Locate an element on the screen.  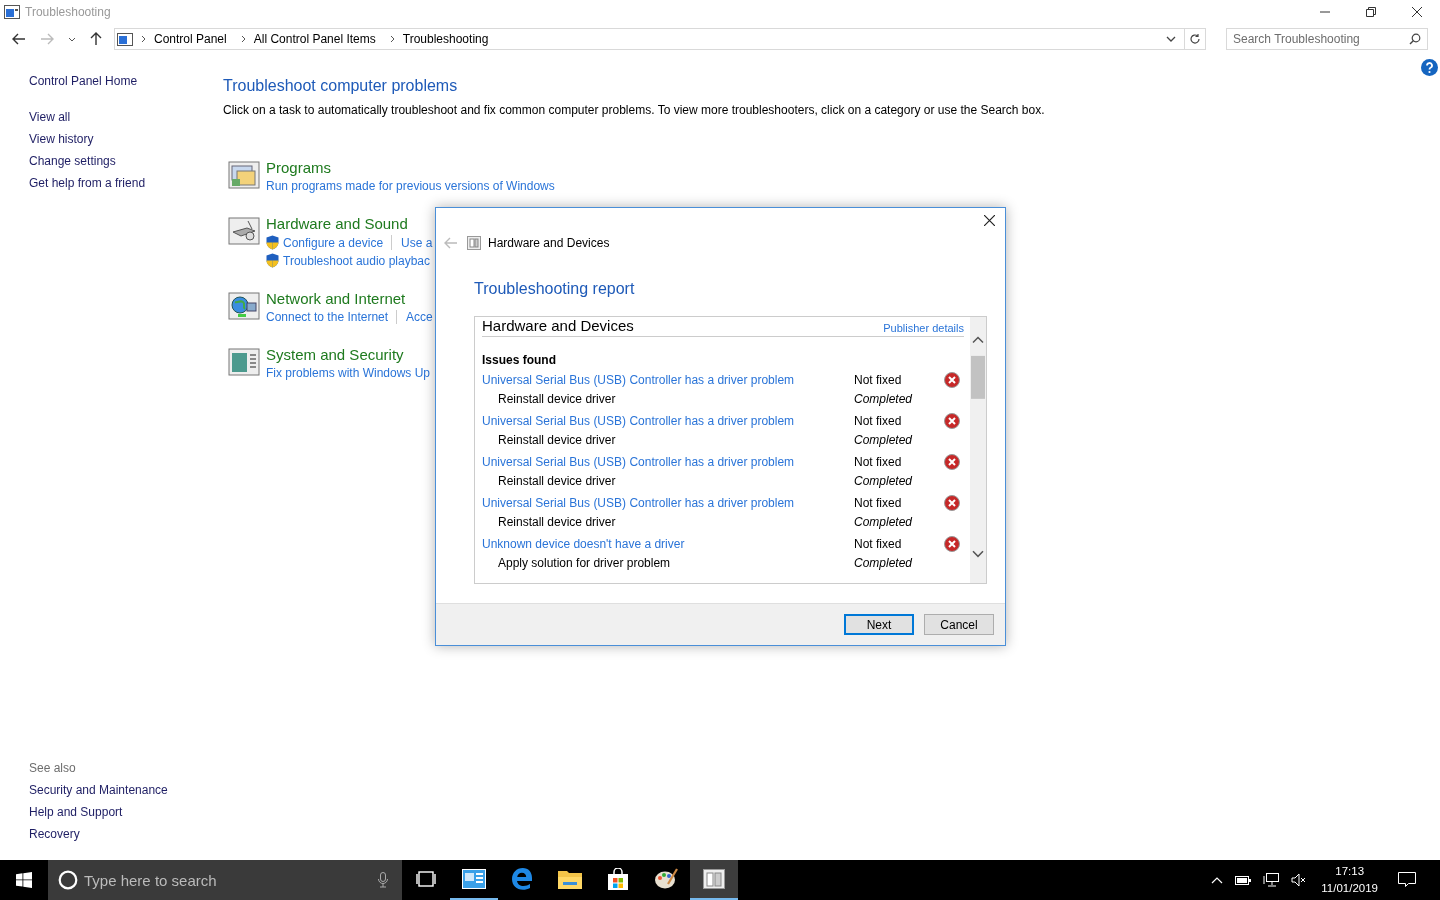
restore-icon is located at coordinates (1371, 12).